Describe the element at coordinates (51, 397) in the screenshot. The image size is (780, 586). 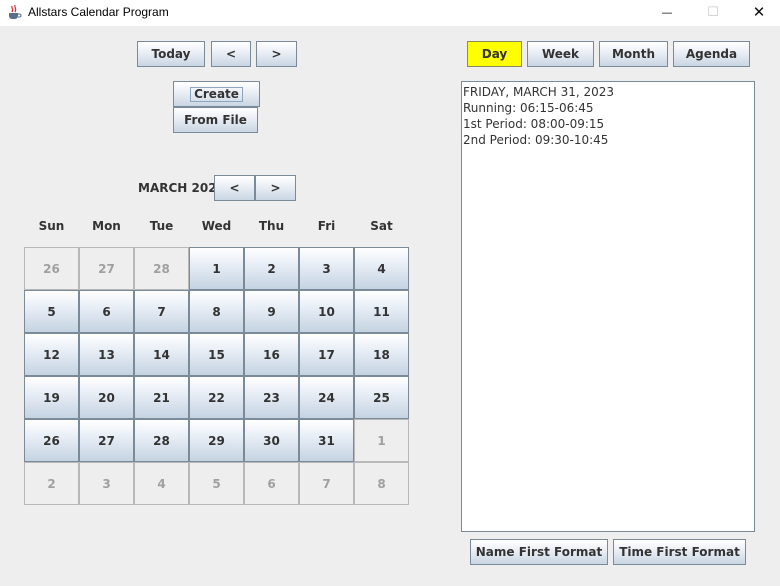
I see `day-cell: 19` at that location.